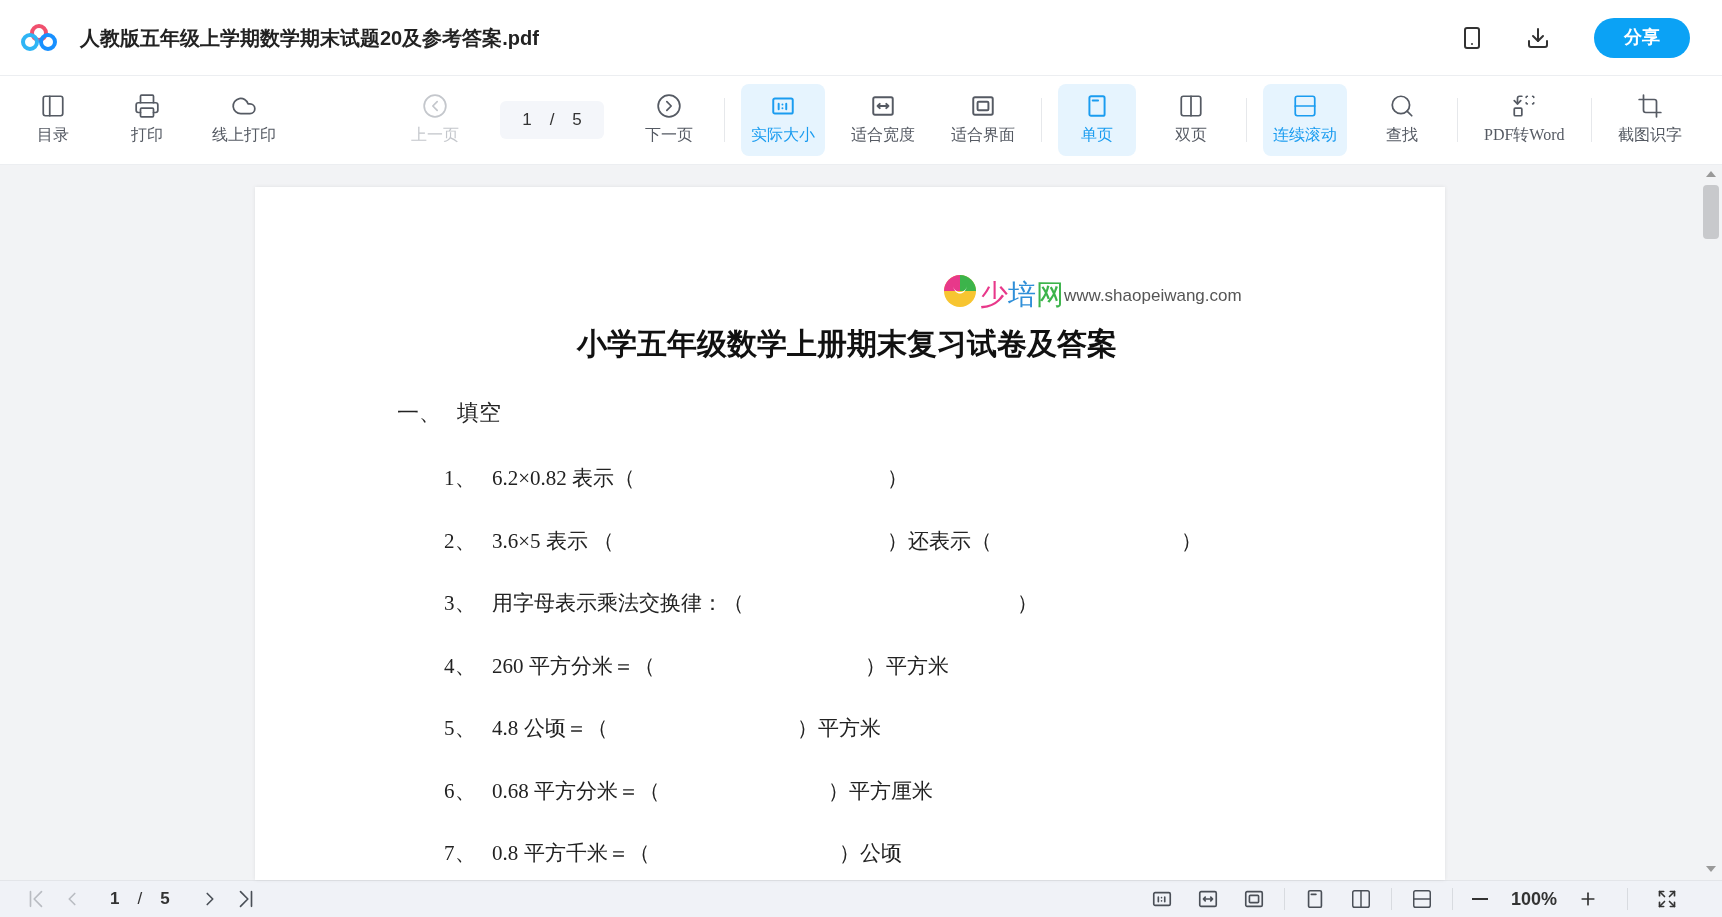 The image size is (1722, 917). What do you see at coordinates (846, 344) in the screenshot?
I see `exam-title: 小学五年级数学上册期末复习试卷及答案` at bounding box center [846, 344].